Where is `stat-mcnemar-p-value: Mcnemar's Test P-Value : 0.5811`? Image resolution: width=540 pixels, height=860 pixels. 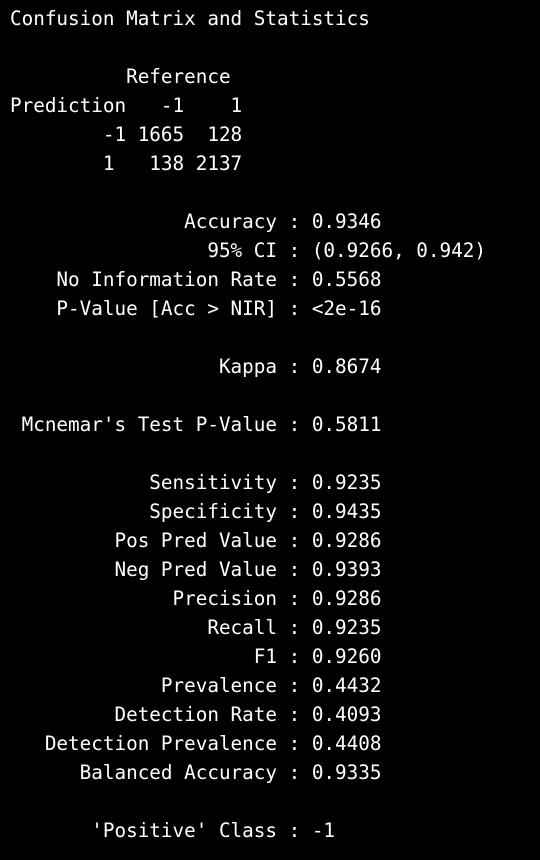 stat-mcnemar-p-value: Mcnemar's Test P-Value : 0.5811 is located at coordinates (196, 424).